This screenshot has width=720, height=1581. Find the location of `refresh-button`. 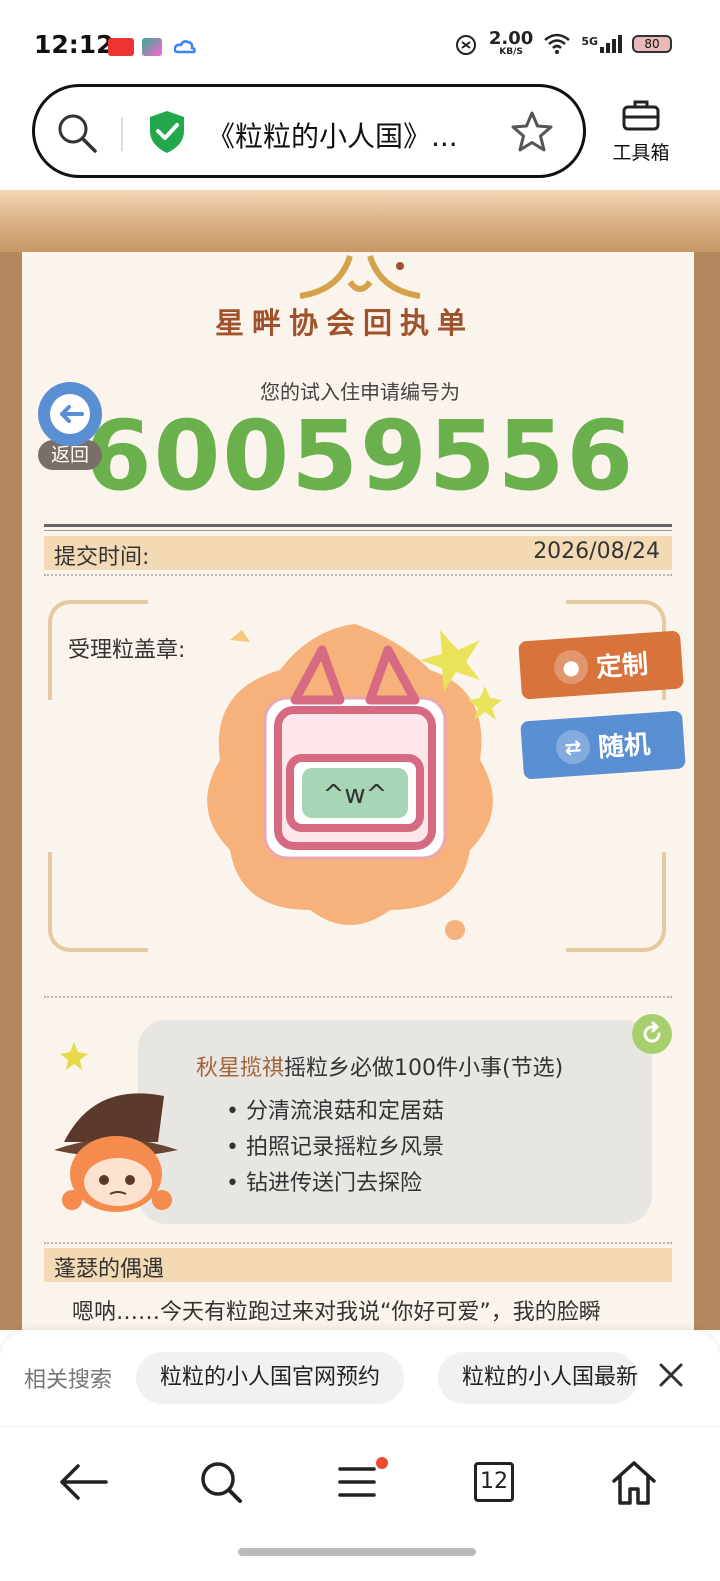

refresh-button is located at coordinates (652, 1034).